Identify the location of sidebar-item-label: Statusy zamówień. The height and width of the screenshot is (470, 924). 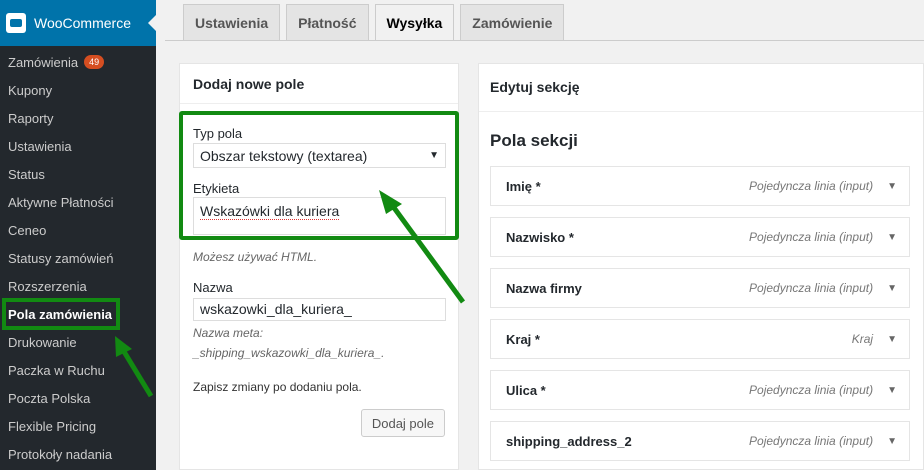
(61, 258).